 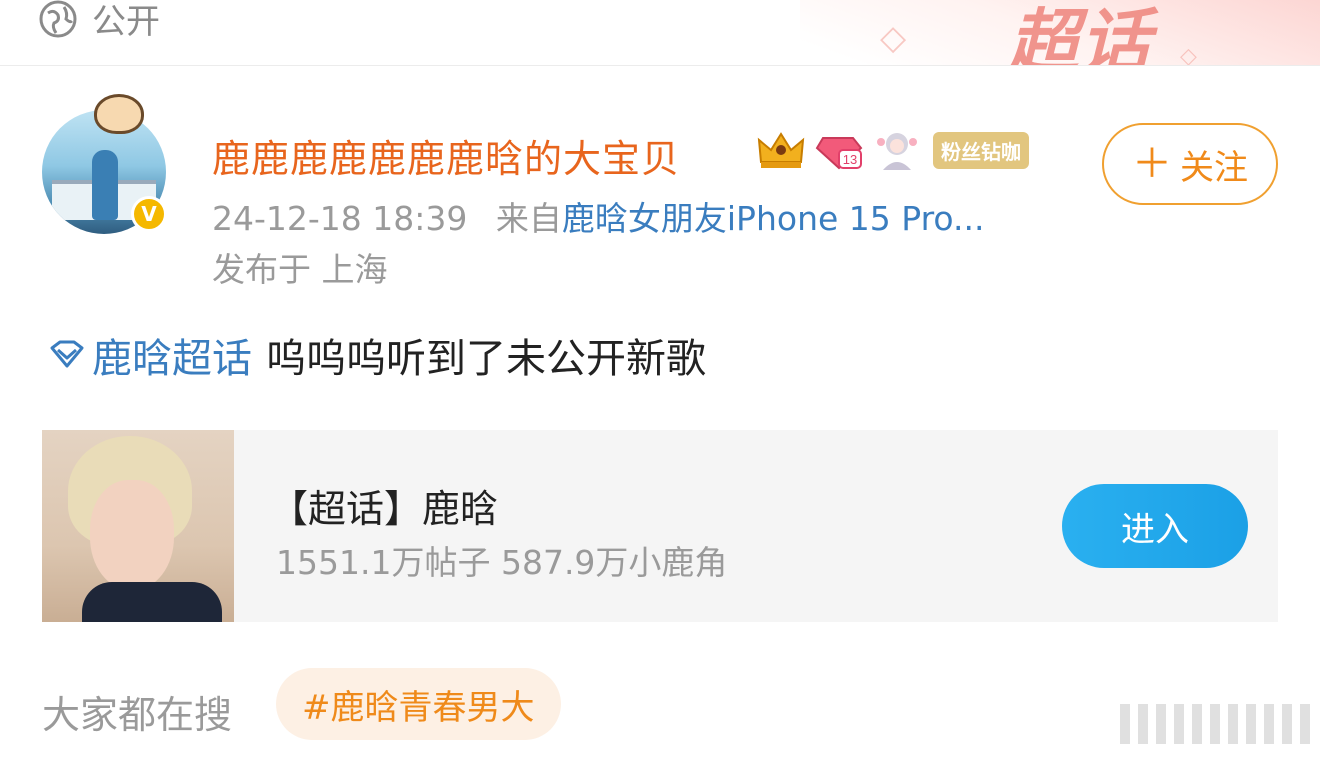 I want to click on fan-level-tag: 粉丝钻咖, so click(x=981, y=150).